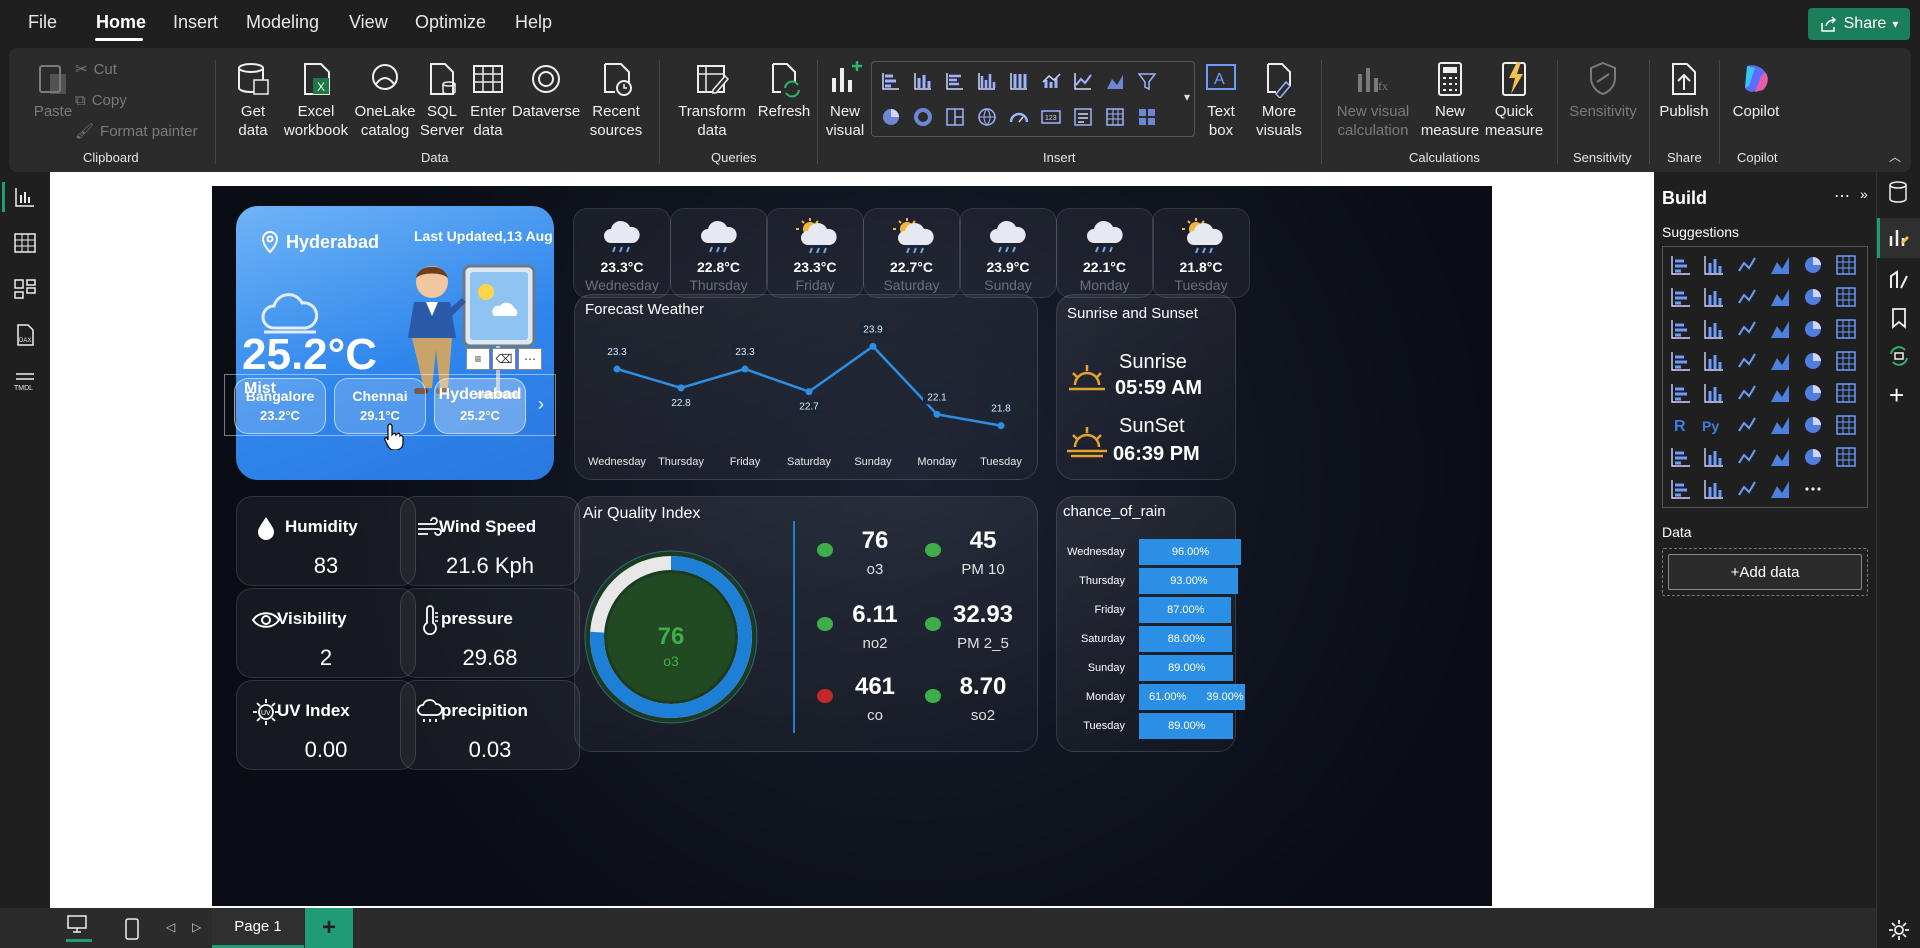 The height and width of the screenshot is (948, 1920). Describe the element at coordinates (1780, 457) in the screenshot. I see `power-apps-icon` at that location.